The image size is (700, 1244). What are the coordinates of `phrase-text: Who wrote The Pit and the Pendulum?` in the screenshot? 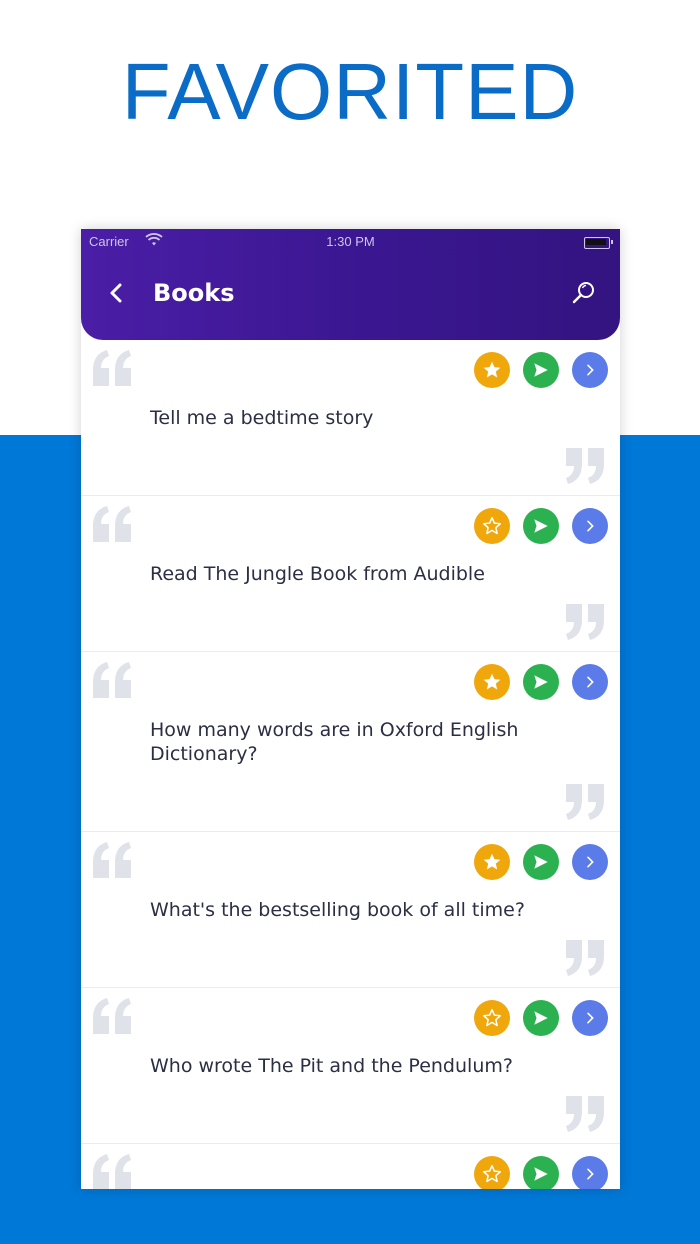 It's located at (331, 1066).